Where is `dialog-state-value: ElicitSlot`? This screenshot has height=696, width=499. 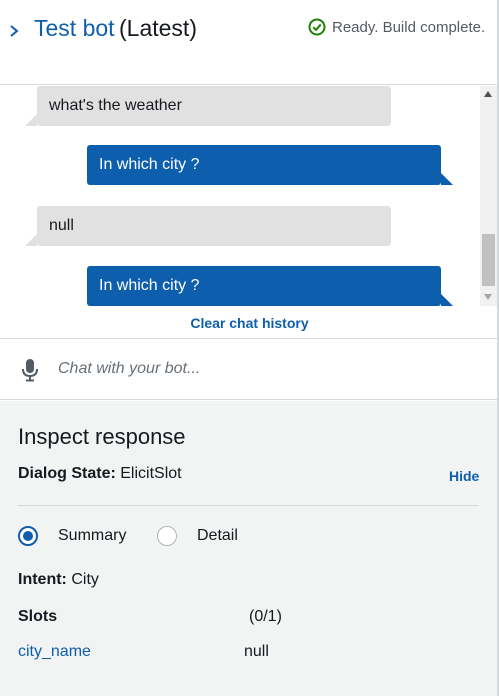 dialog-state-value: ElicitSlot is located at coordinates (151, 473).